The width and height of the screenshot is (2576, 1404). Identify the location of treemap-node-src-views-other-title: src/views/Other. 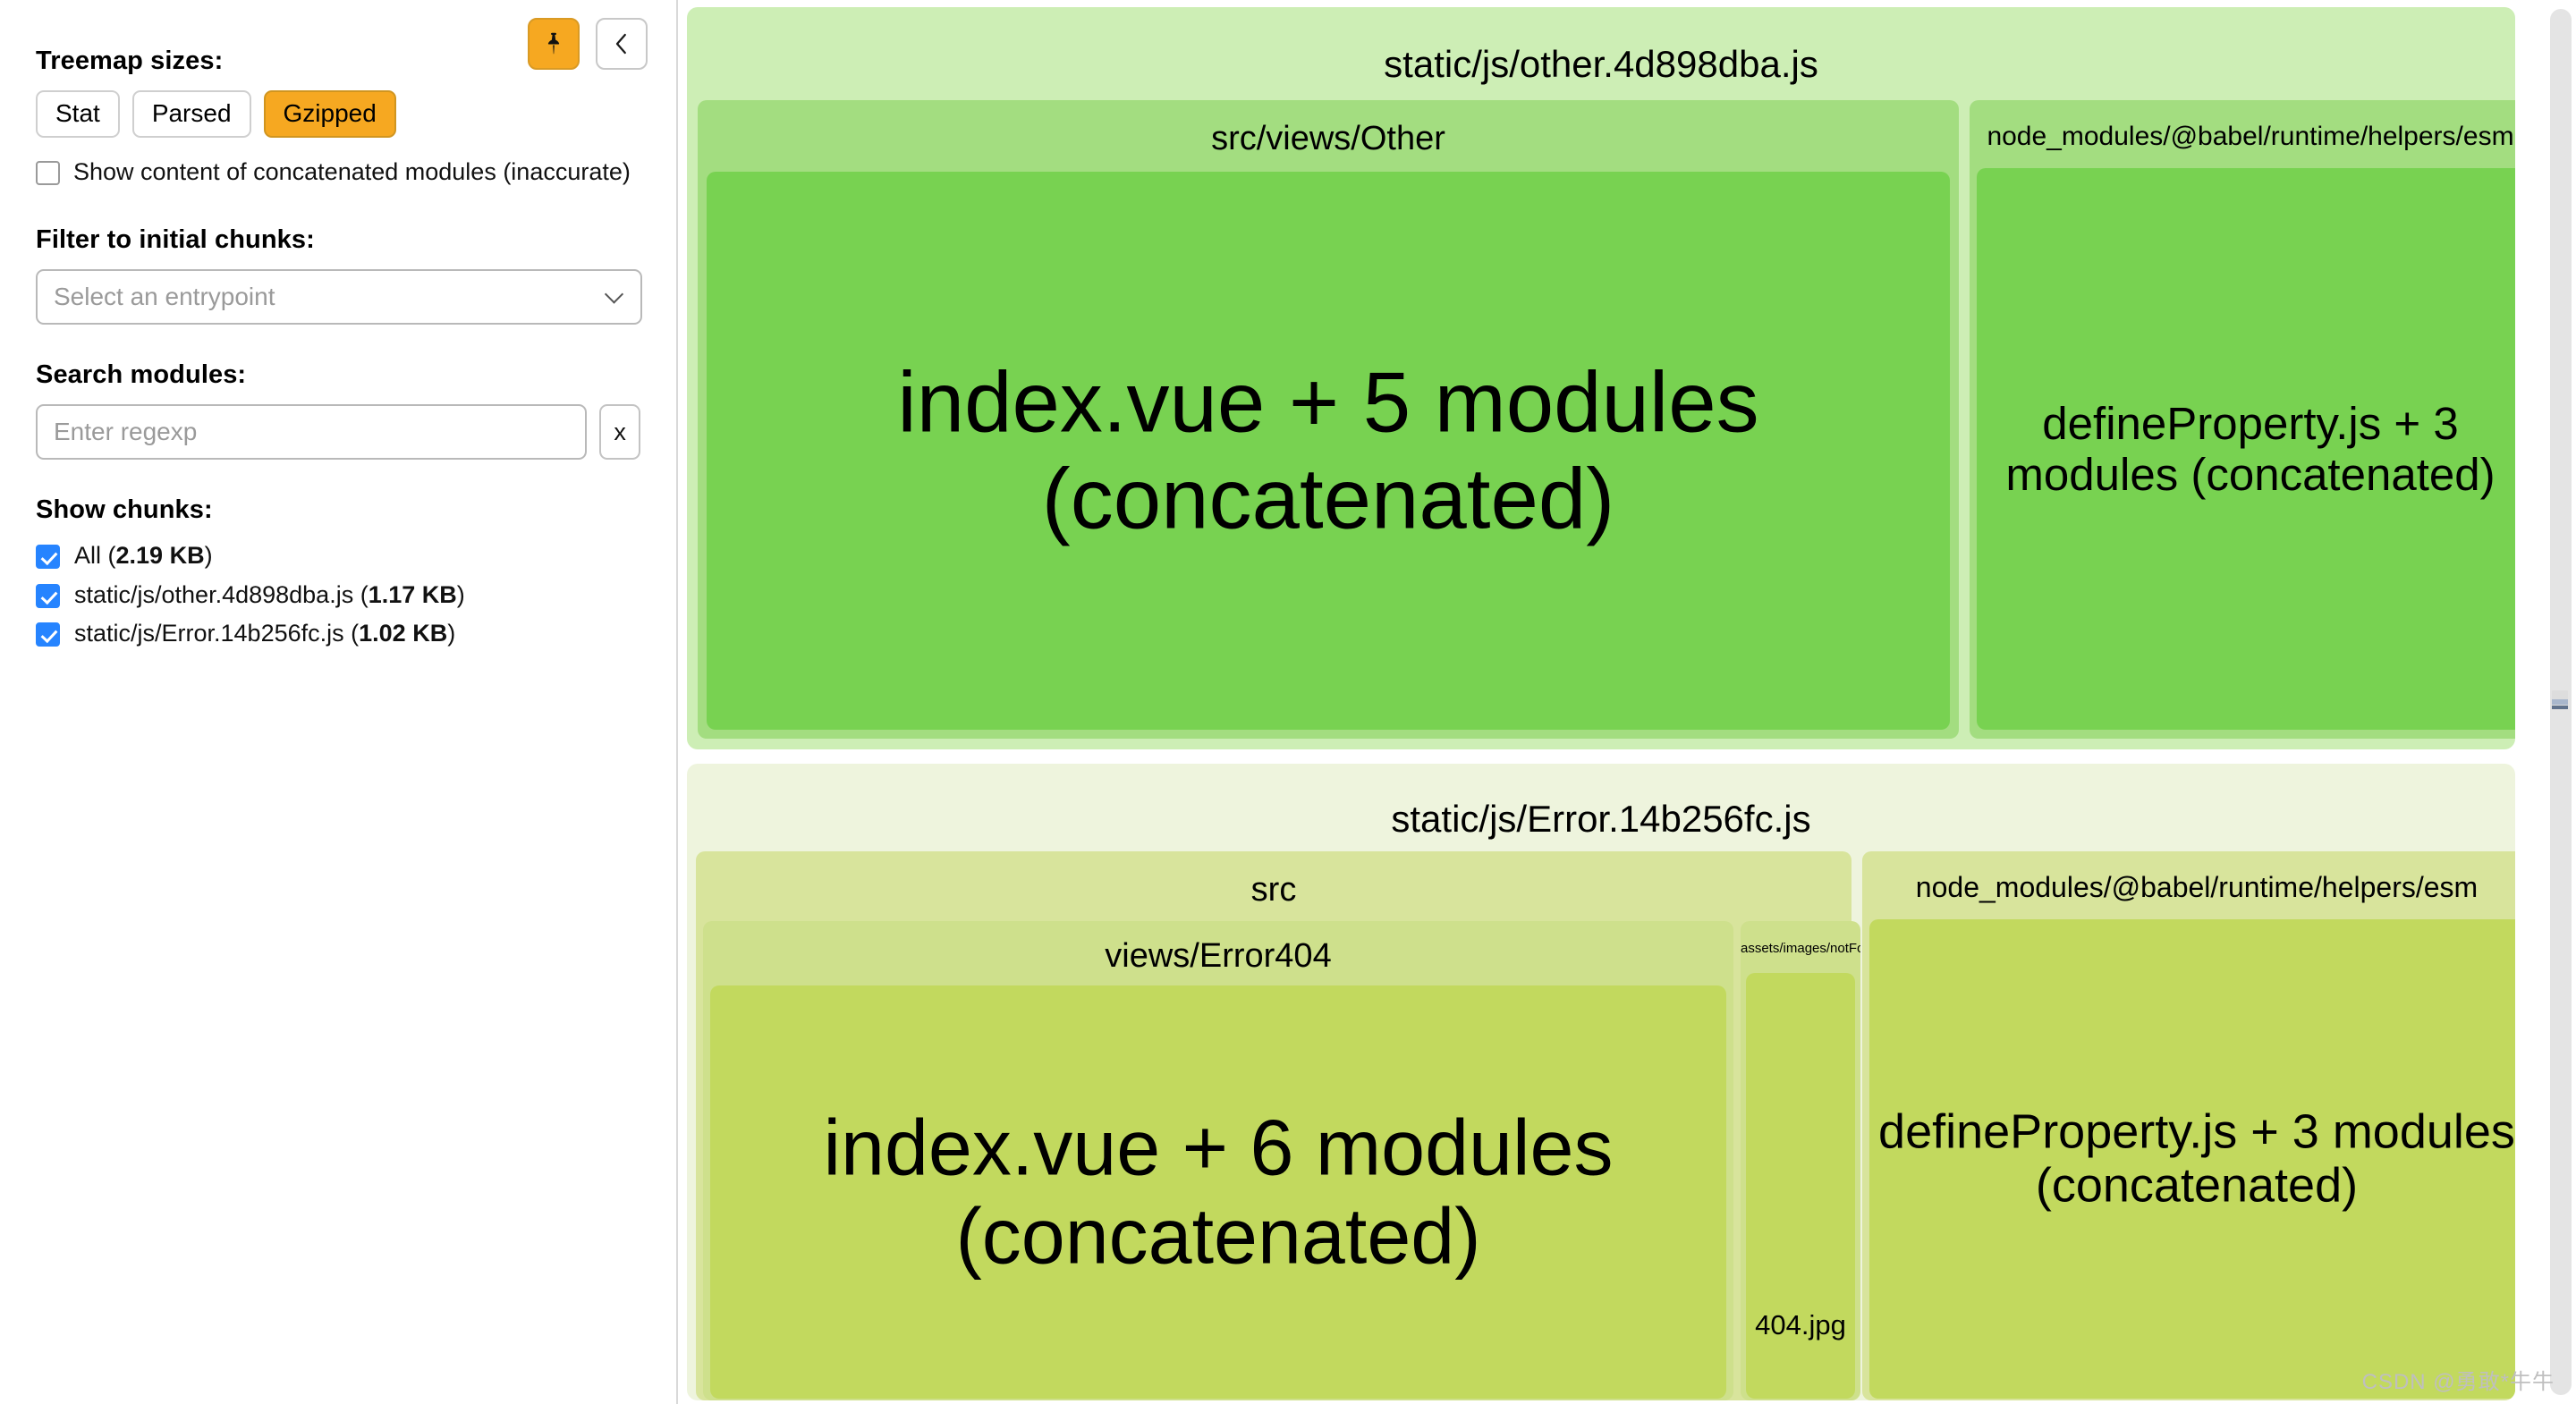
(1328, 139).